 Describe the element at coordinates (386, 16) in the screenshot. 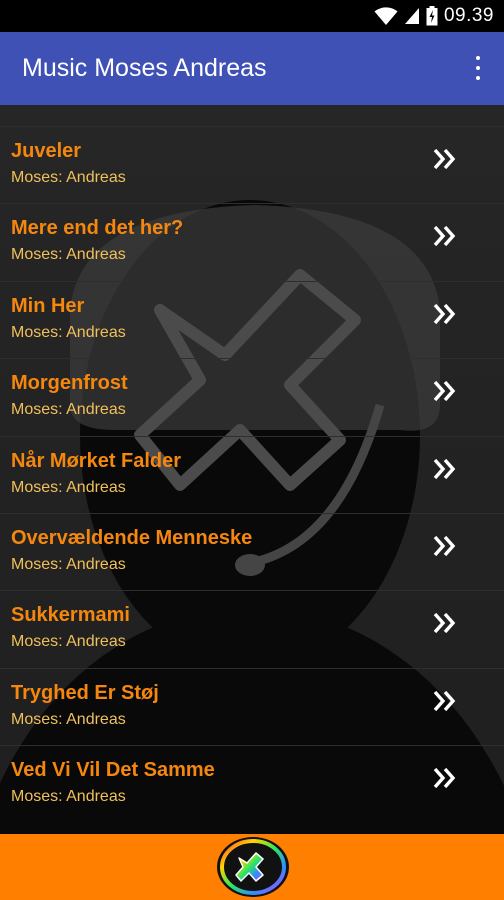

I see `wifi-icon` at that location.